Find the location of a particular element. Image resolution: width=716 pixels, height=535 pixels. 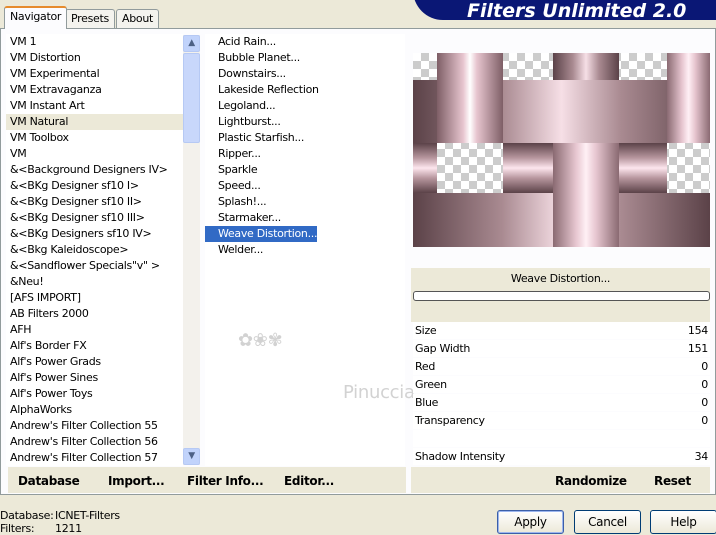

category-item: &<BKg Designer sf10 III> is located at coordinates (94, 218).